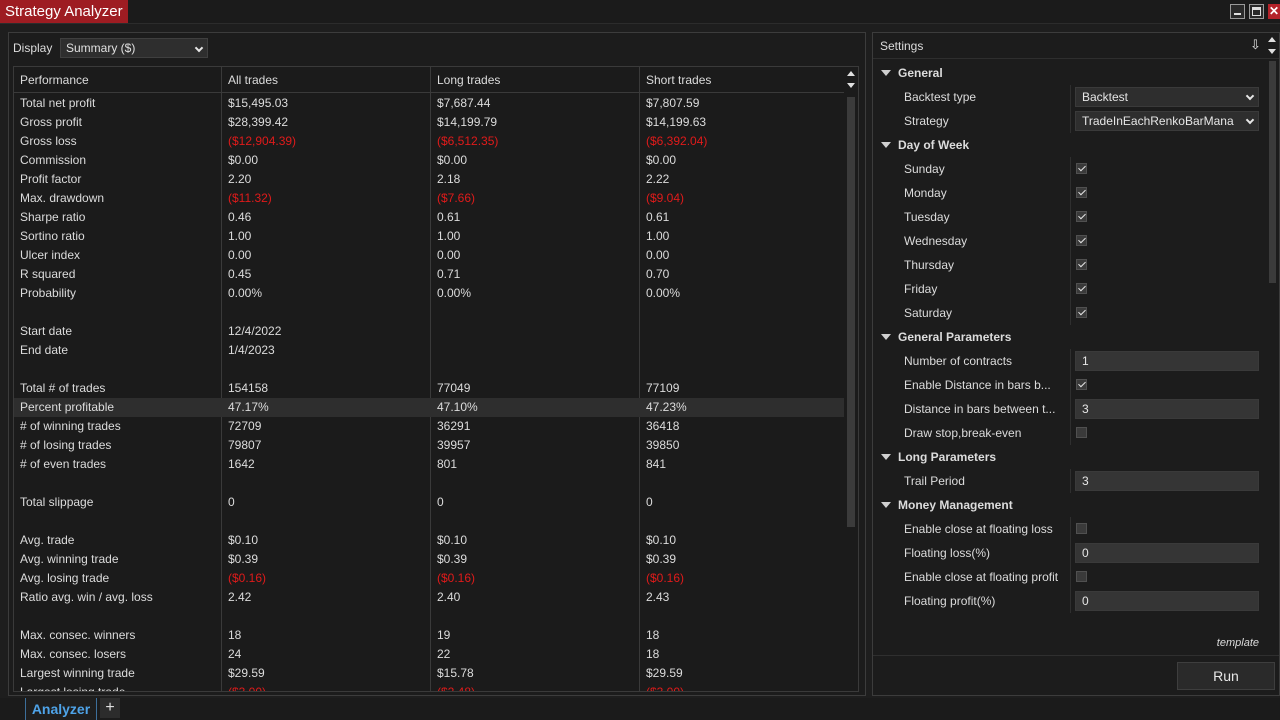 The width and height of the screenshot is (1280, 720). Describe the element at coordinates (110, 708) in the screenshot. I see `add-tab-button: +` at that location.